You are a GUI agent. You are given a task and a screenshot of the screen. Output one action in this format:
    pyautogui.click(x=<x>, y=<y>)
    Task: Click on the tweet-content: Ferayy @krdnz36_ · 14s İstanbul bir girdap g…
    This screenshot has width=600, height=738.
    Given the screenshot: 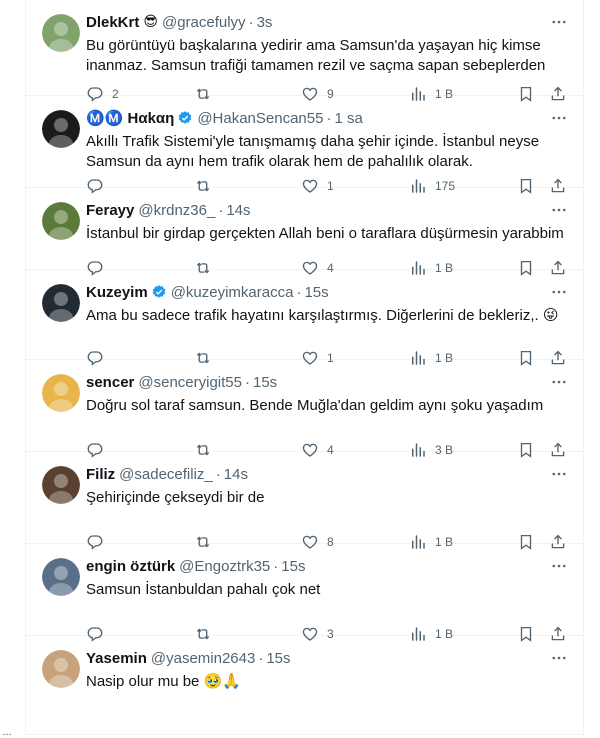 What is the action you would take?
    pyautogui.click(x=327, y=222)
    